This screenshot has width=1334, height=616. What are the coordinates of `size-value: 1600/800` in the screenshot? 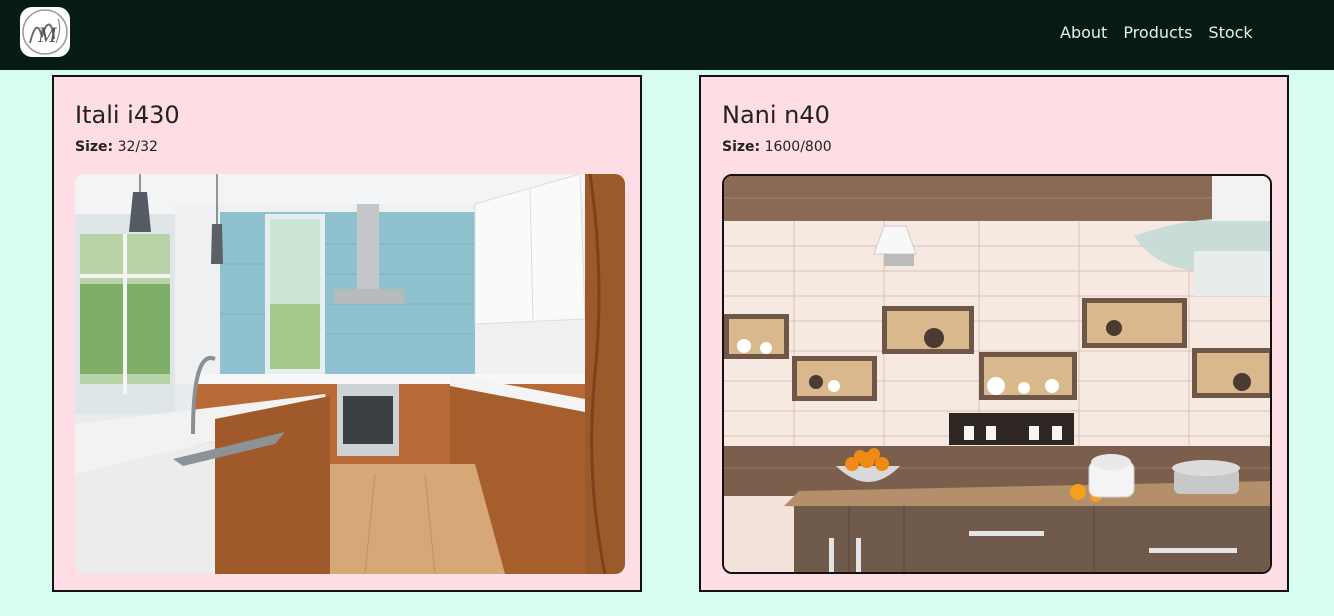 It's located at (798, 147).